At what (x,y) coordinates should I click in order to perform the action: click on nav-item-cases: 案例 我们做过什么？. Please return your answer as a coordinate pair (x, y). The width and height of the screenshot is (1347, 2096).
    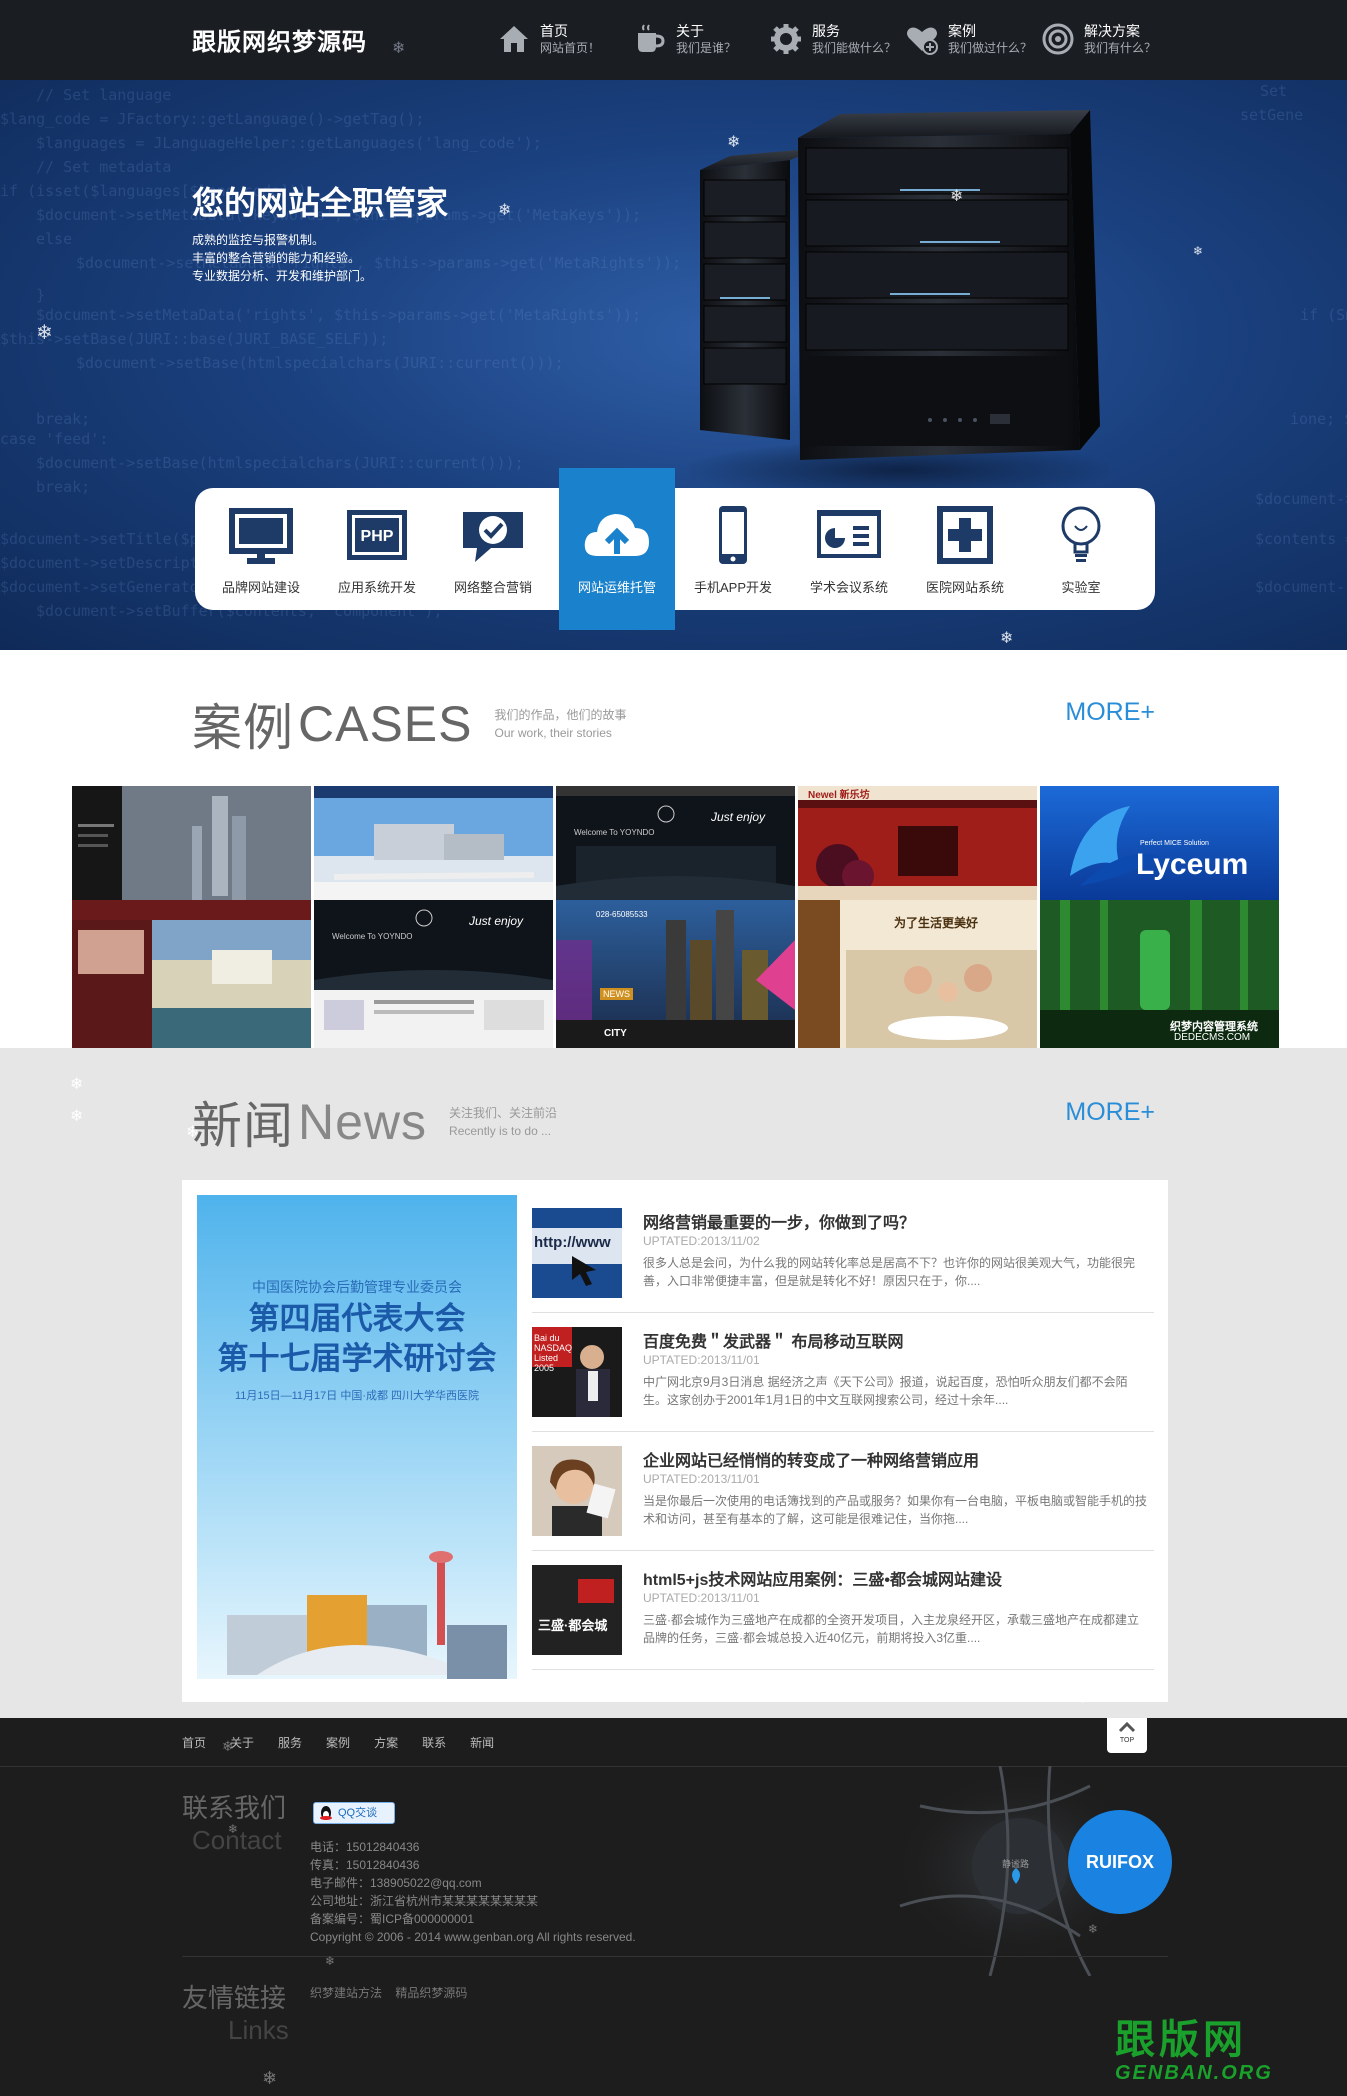
    Looking at the image, I should click on (972, 39).